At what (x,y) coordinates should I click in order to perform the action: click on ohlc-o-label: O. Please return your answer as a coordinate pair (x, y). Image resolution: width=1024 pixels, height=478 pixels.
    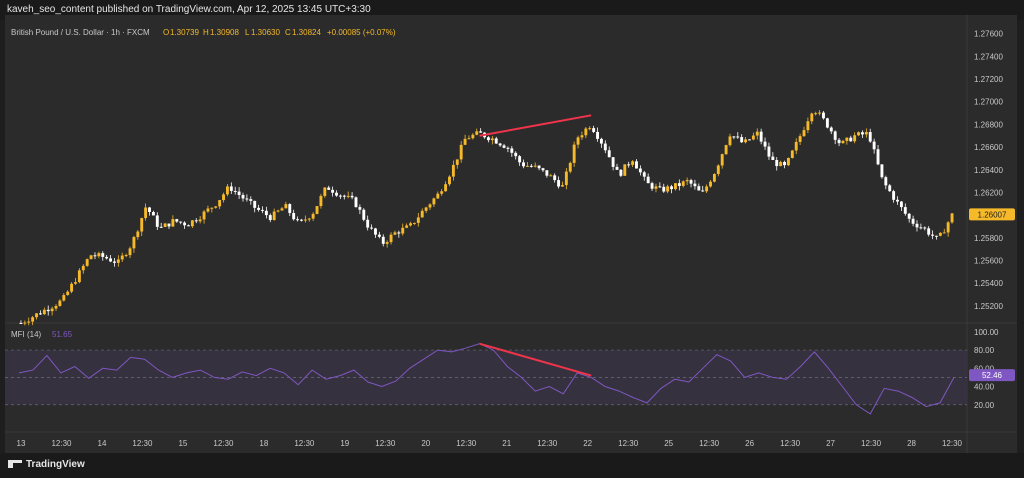
    Looking at the image, I should click on (166, 32).